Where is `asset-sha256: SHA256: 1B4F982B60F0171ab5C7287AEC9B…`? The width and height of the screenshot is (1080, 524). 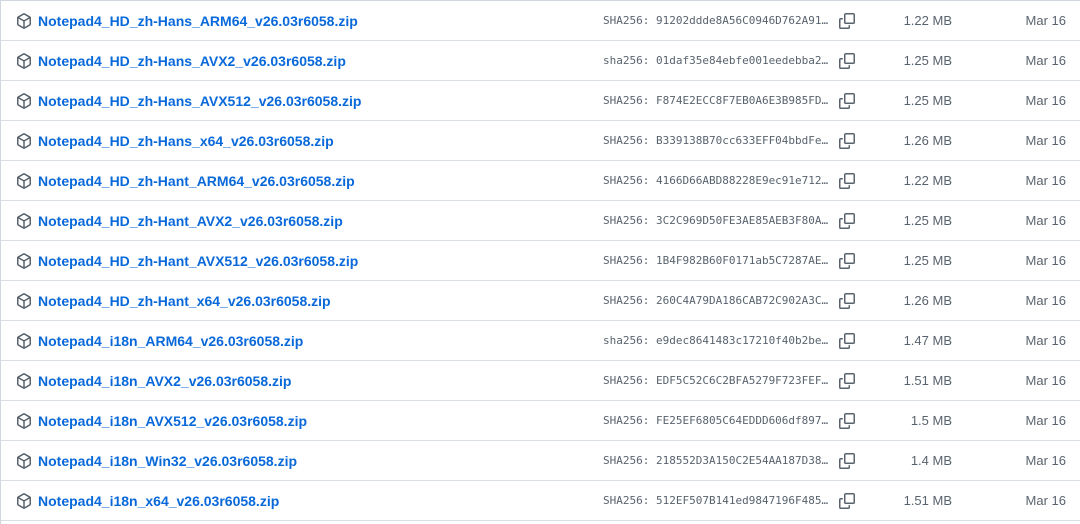 asset-sha256: SHA256: 1B4F982B60F0171ab5C7287AEC9B… is located at coordinates (716, 260).